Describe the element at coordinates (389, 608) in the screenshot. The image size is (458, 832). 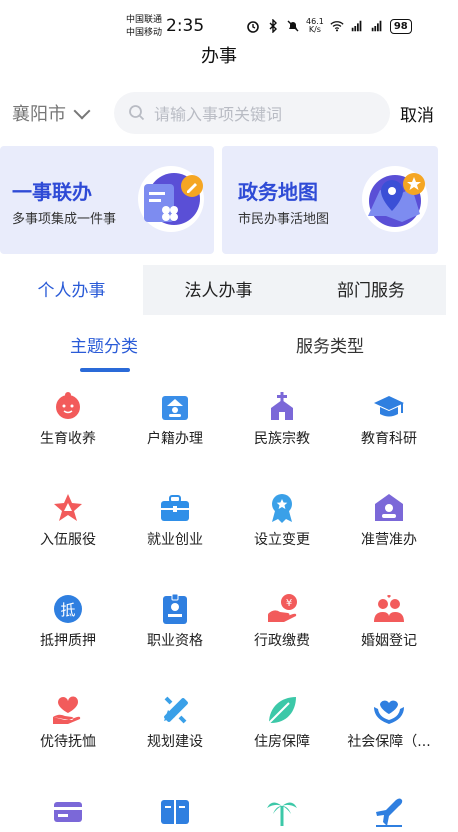
I see `couple-icon` at that location.